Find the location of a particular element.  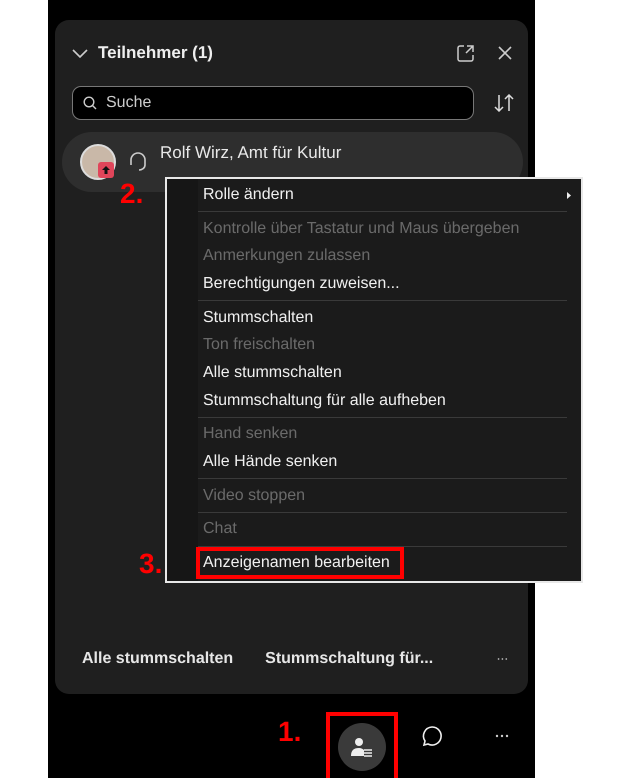

sort-icon is located at coordinates (504, 103).